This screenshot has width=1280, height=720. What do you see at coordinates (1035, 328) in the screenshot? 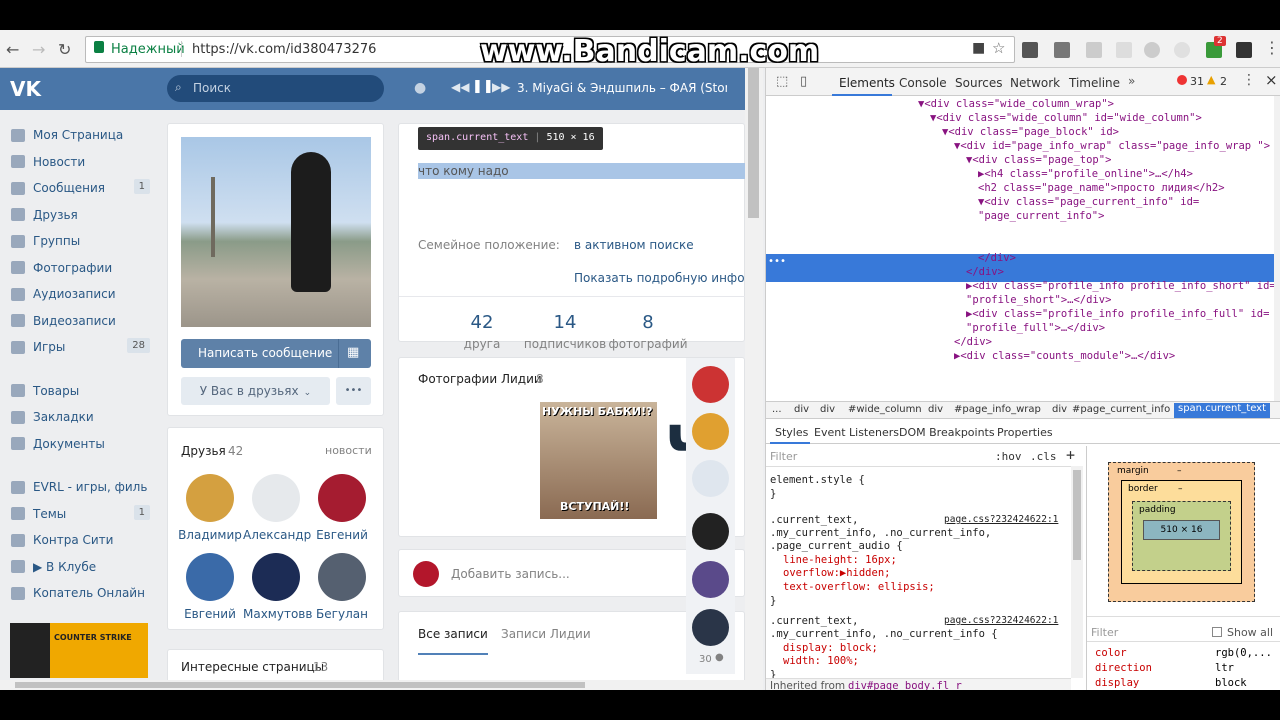
I see `dom-node-line: "profile_full">…</div>` at bounding box center [1035, 328].